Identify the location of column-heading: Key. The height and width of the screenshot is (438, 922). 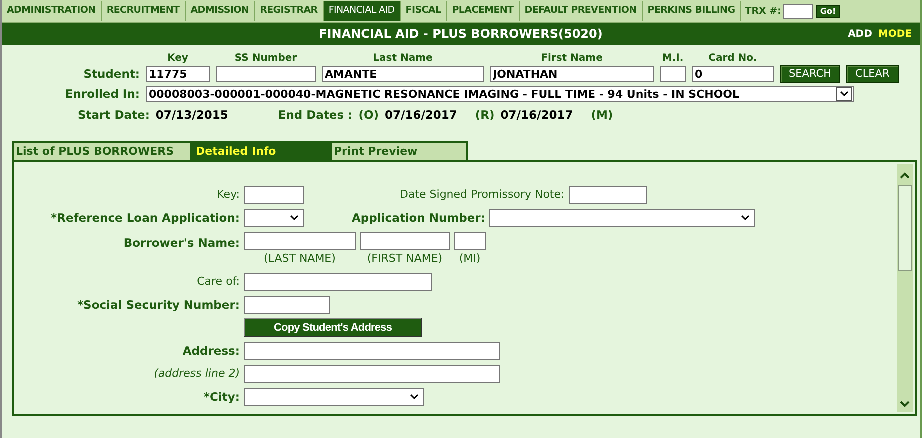
(178, 58).